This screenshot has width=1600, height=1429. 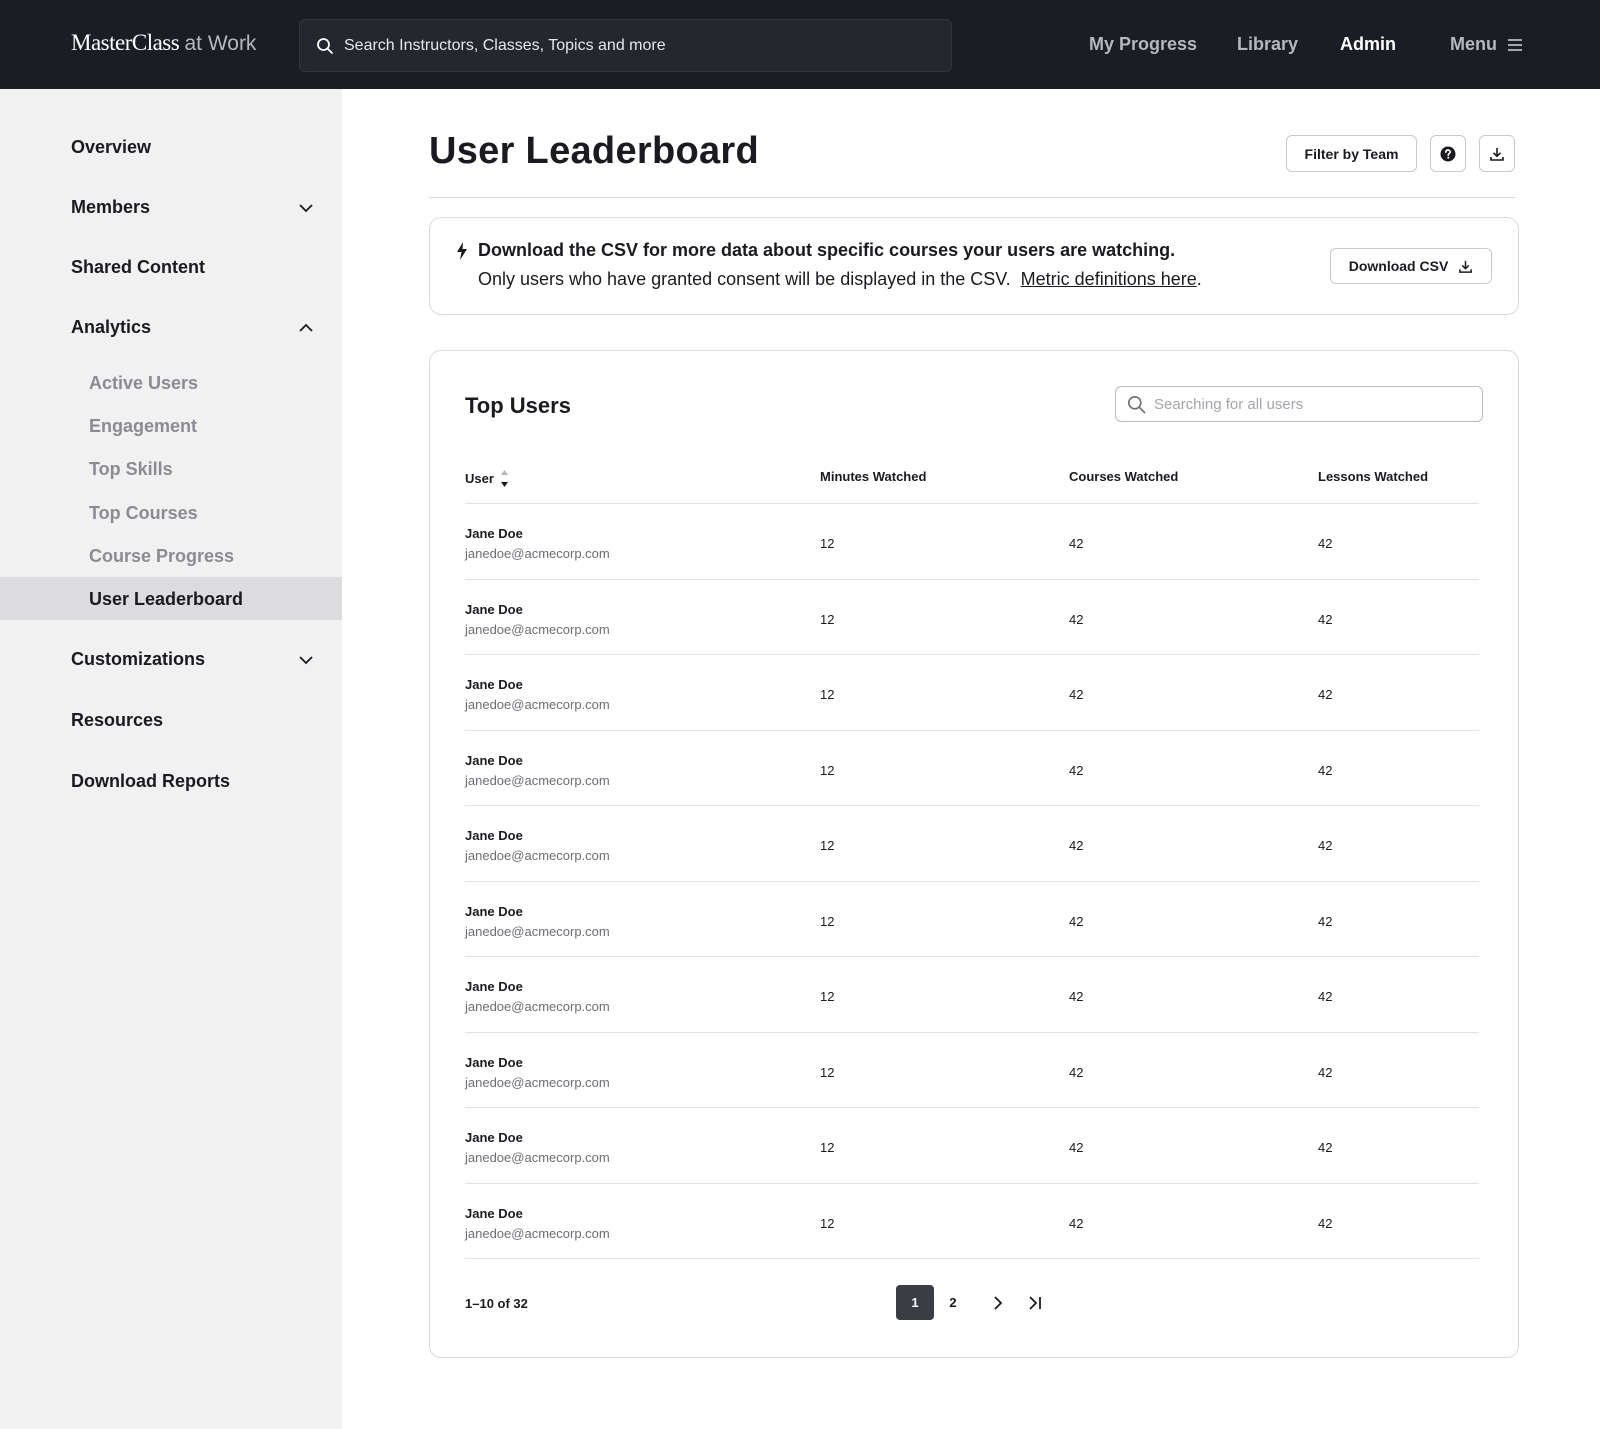 I want to click on next-page-button, so click(x=998, y=1302).